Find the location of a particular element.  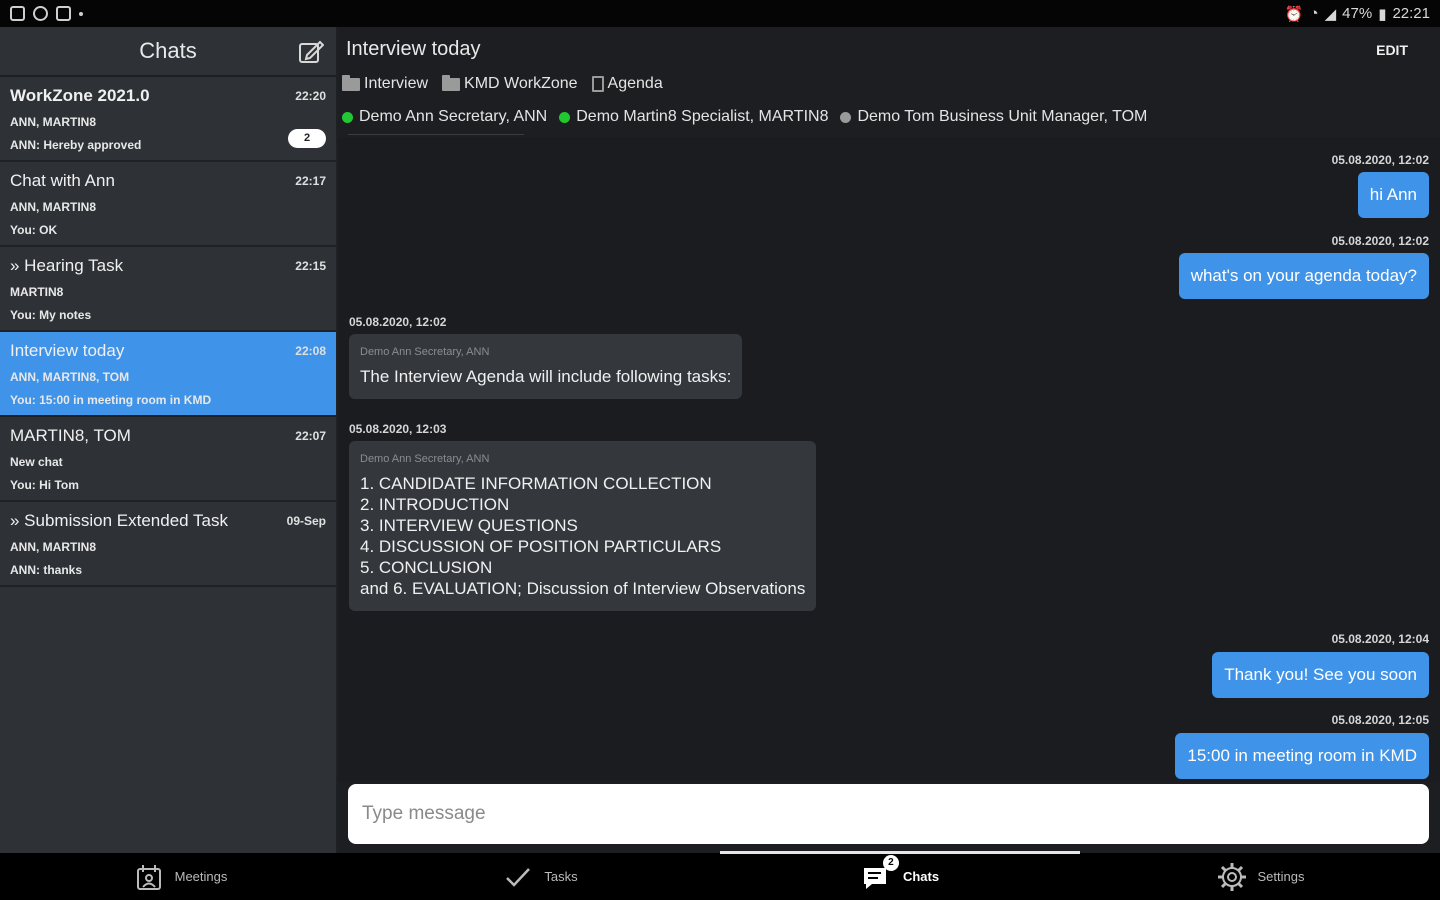

chat-name: Chat with Ann is located at coordinates (62, 180).